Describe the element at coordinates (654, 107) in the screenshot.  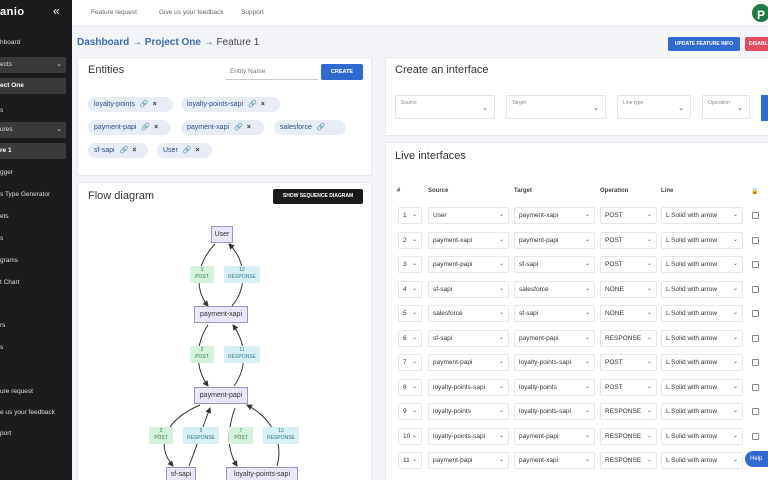
I see `line-type-select: Line type ⌄` at that location.